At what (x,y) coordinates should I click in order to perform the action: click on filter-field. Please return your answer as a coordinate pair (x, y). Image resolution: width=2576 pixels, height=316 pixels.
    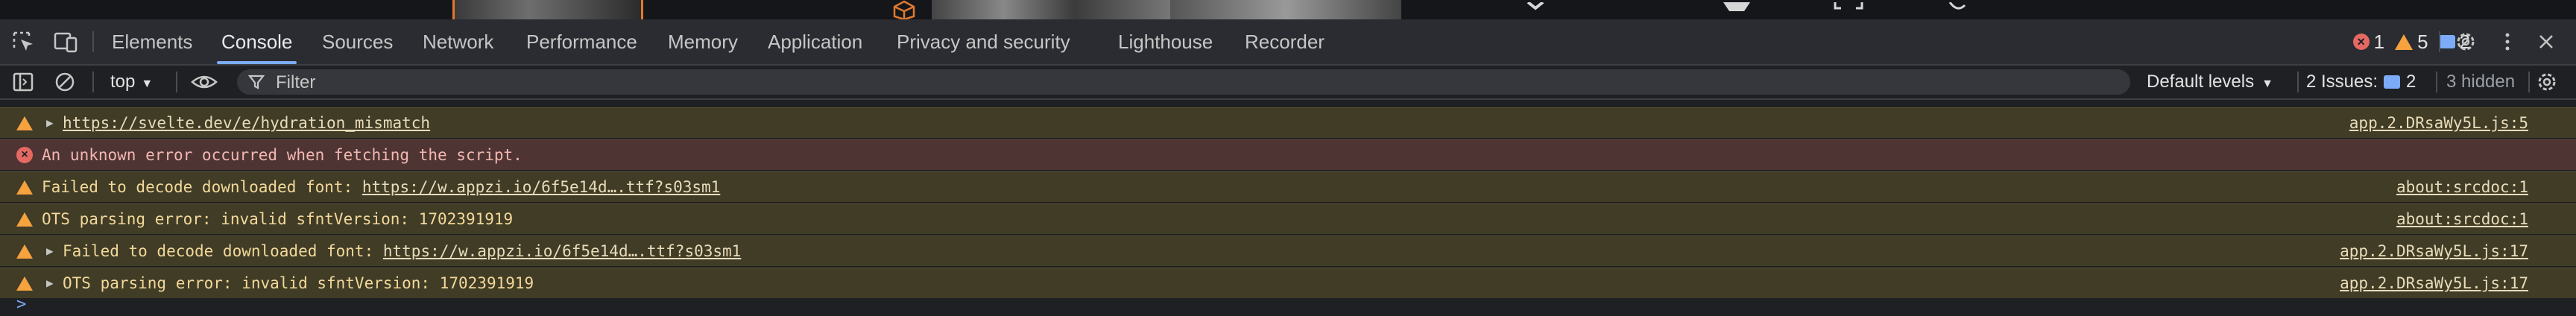
    Looking at the image, I should click on (1183, 82).